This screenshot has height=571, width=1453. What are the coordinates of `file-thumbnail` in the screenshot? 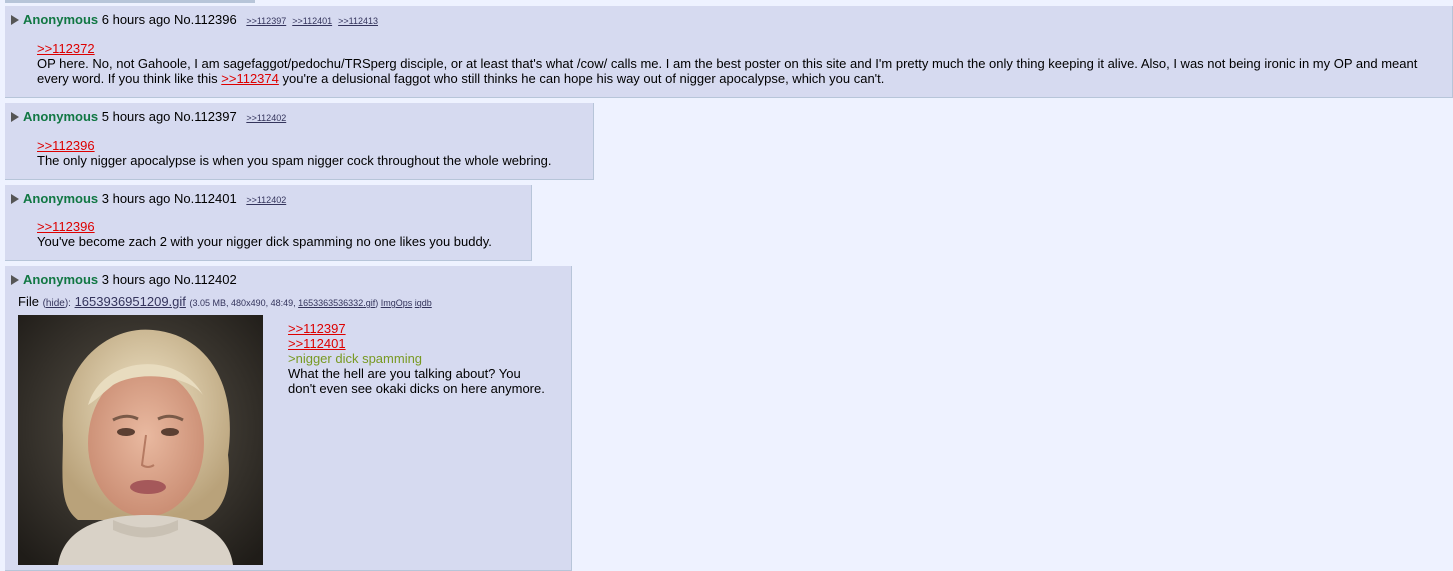 It's located at (140, 440).